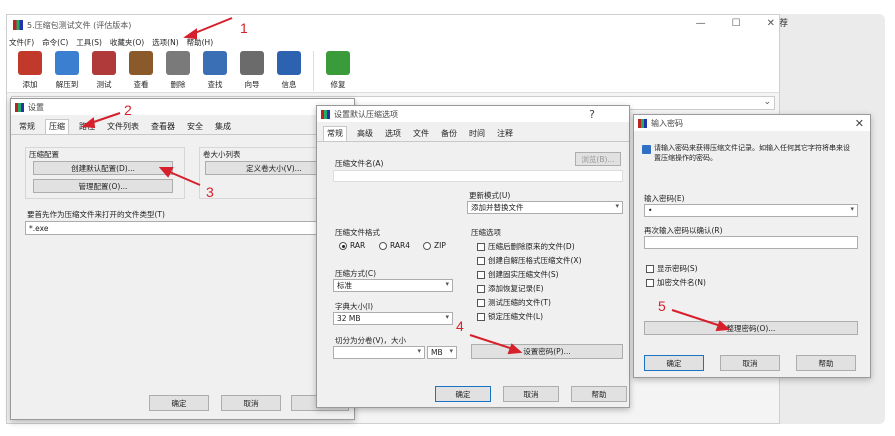  Describe the element at coordinates (244, 28) in the screenshot. I see `annotation-step-1: 1` at that location.